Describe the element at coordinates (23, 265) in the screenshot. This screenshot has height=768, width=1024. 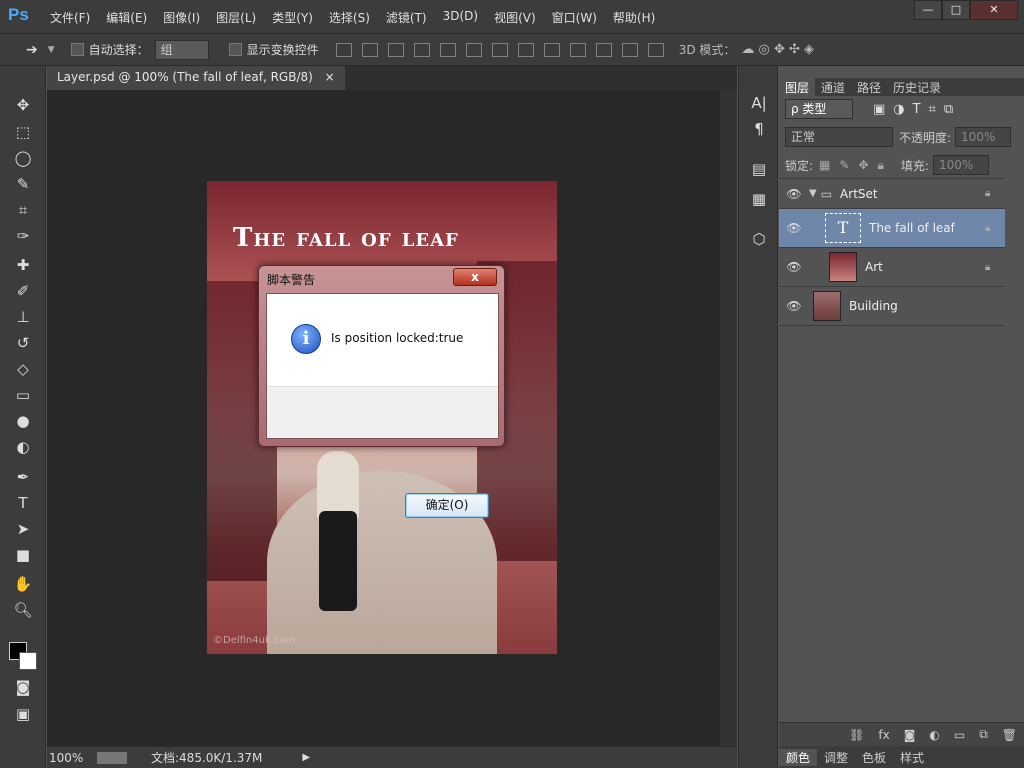
I see `healing-tool-icon: ✚` at that location.